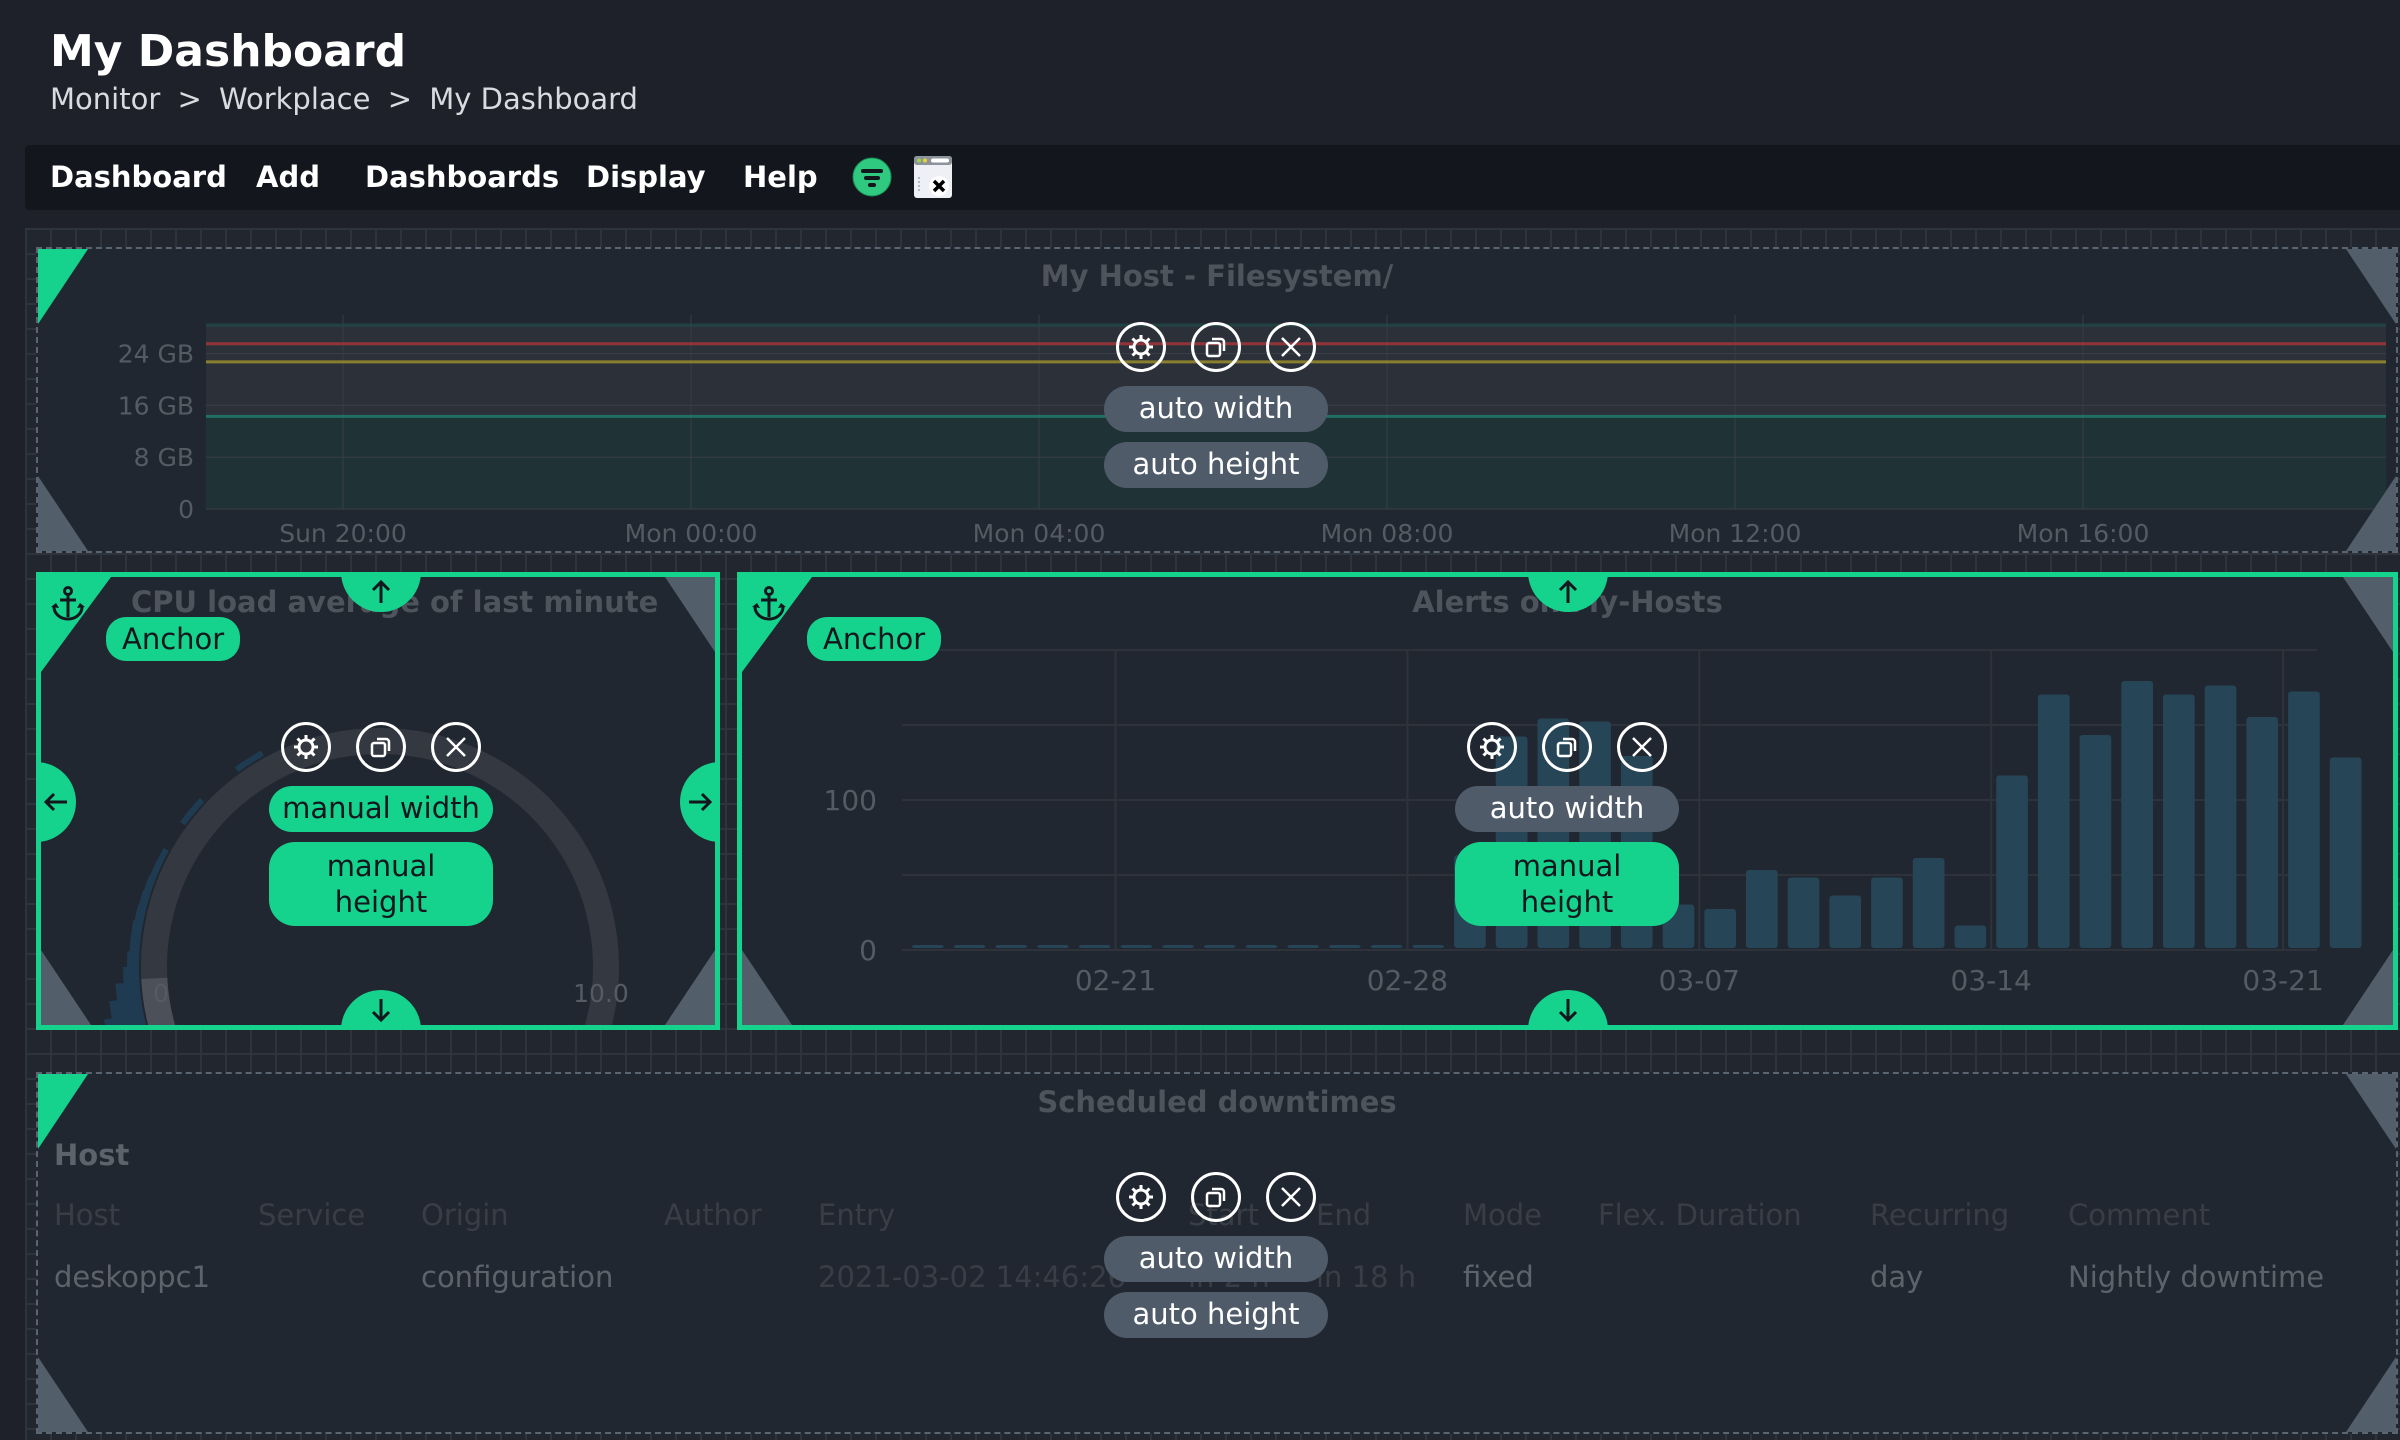 Image resolution: width=2400 pixels, height=1440 pixels. What do you see at coordinates (1502, 1215) in the screenshot?
I see `column-header: Mode` at bounding box center [1502, 1215].